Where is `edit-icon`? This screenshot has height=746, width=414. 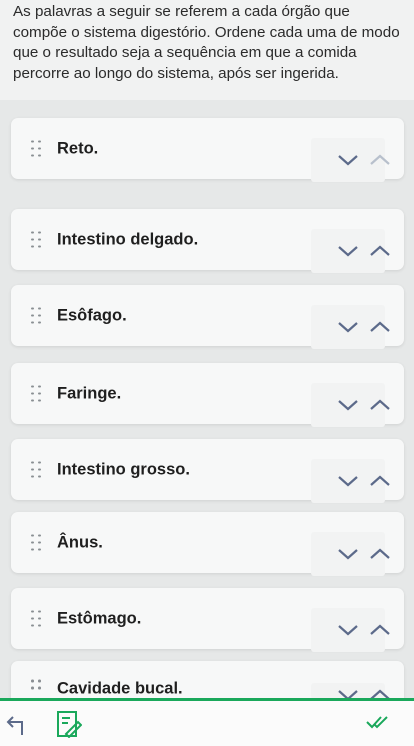 edit-icon is located at coordinates (70, 725).